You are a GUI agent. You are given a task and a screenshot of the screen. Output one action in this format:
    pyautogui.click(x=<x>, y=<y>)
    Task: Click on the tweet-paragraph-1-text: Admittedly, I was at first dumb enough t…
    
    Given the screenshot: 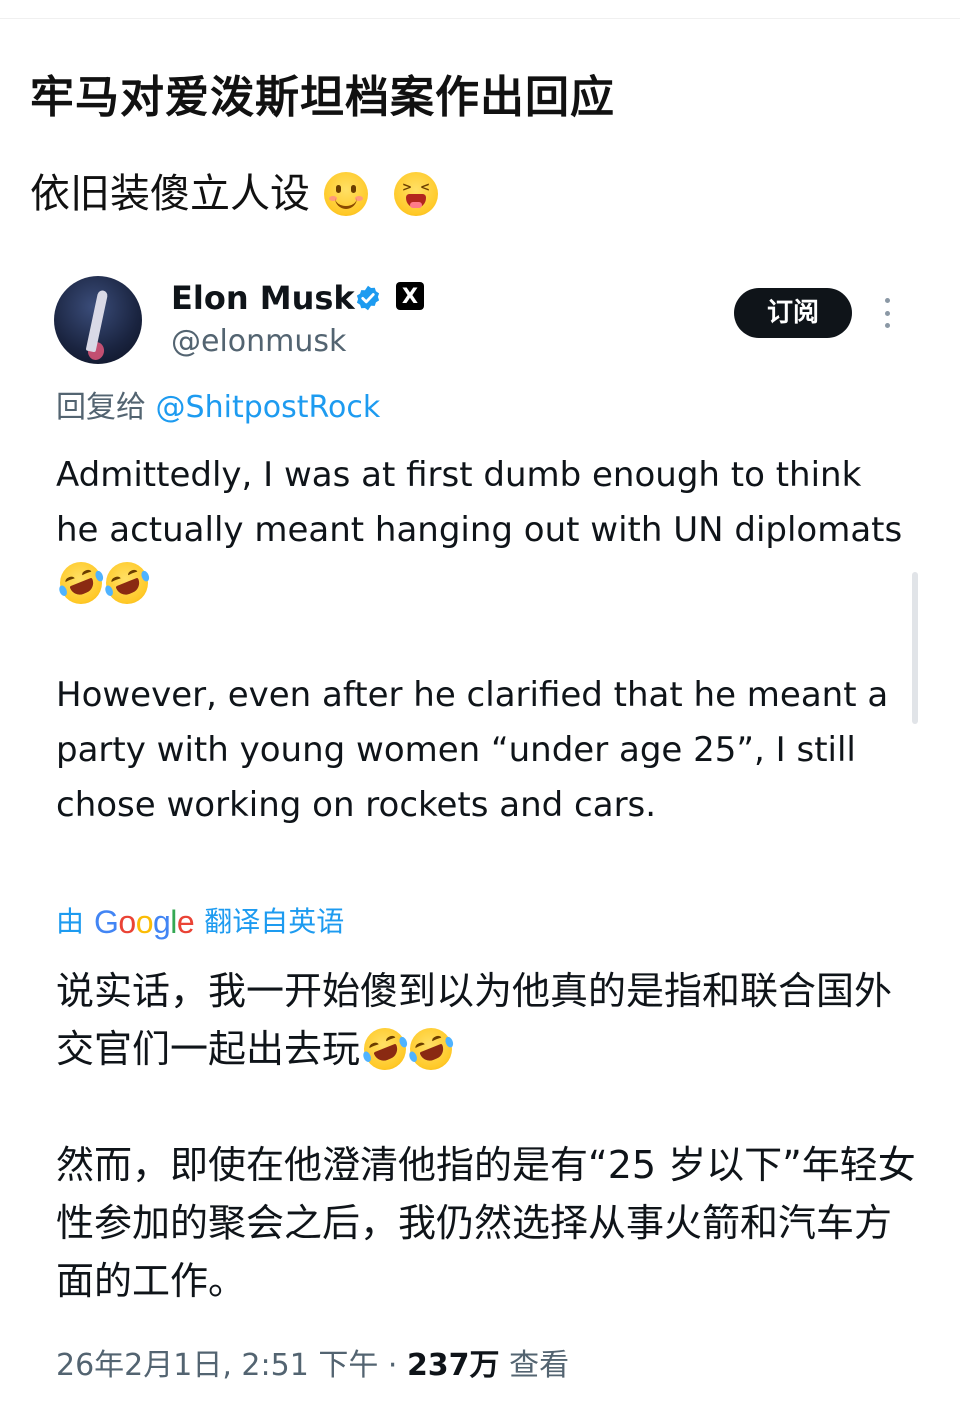 What is the action you would take?
    pyautogui.click(x=479, y=502)
    